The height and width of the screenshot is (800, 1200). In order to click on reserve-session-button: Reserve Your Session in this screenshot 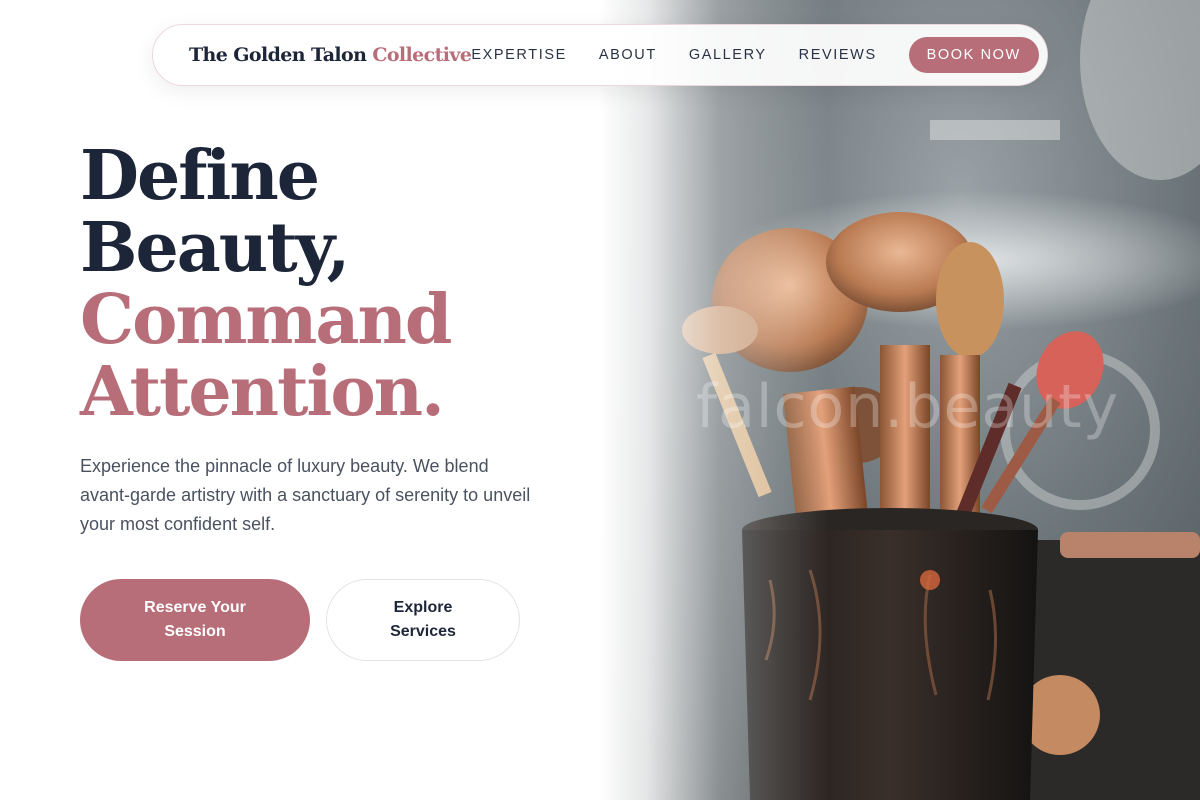, I will do `click(195, 620)`.